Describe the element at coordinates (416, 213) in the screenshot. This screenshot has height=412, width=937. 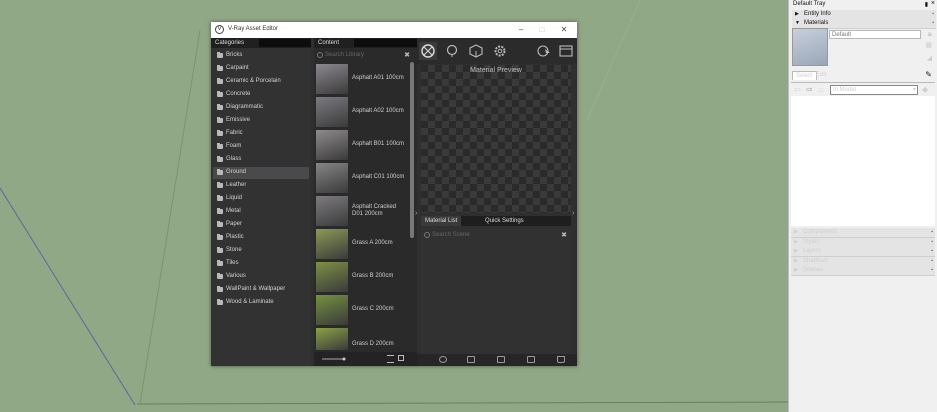
I see `chevron-left-icon: ›` at that location.